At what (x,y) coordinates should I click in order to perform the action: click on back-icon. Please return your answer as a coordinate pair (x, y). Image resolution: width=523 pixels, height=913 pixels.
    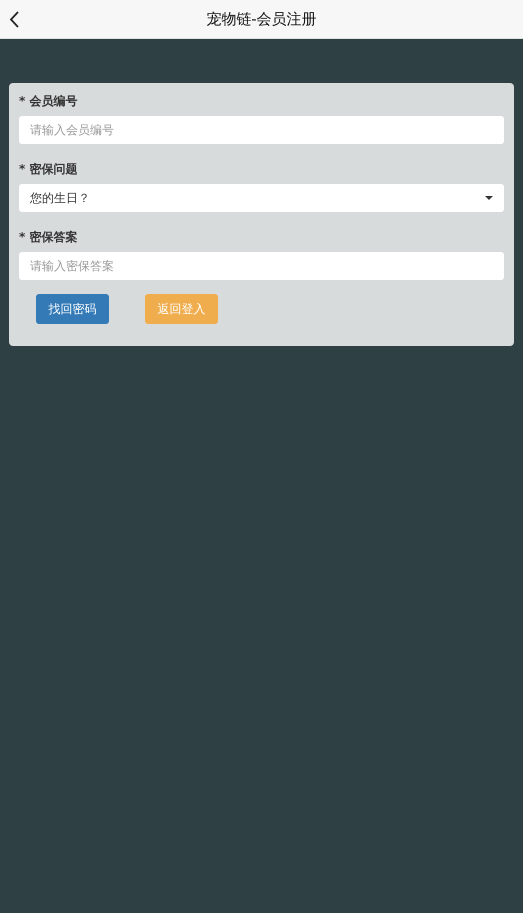
    Looking at the image, I should click on (14, 19).